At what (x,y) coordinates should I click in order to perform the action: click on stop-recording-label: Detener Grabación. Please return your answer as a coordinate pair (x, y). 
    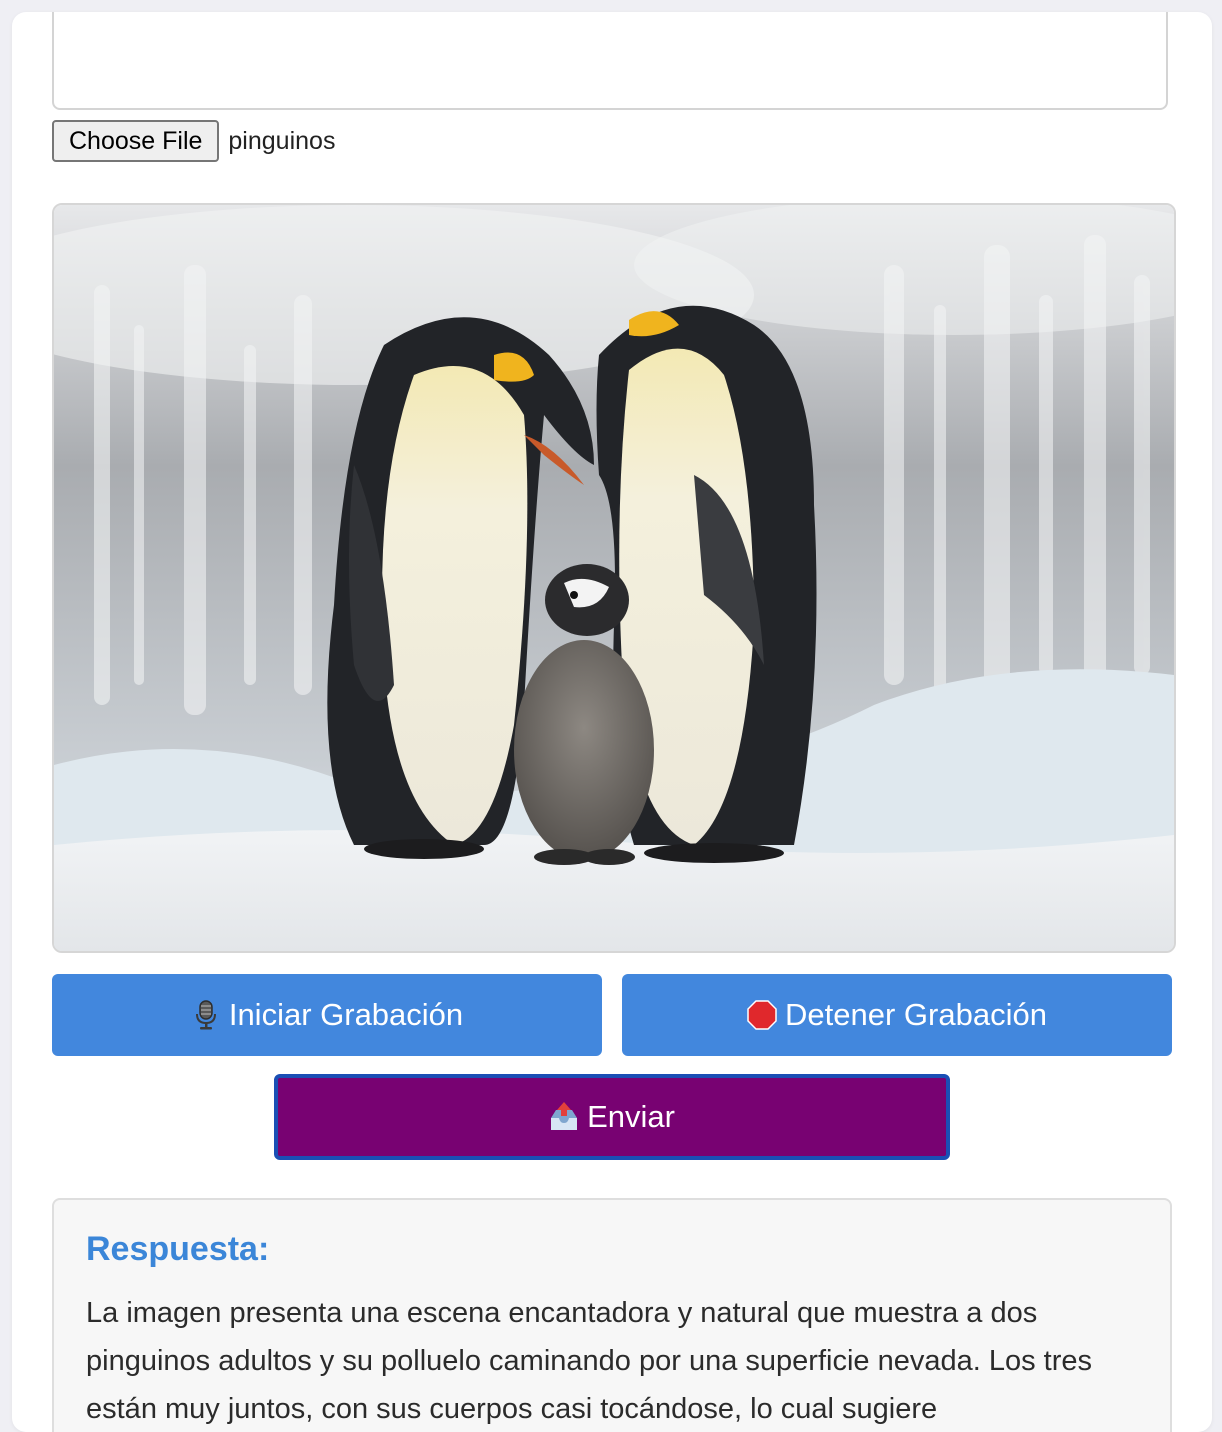
    Looking at the image, I should click on (916, 1014).